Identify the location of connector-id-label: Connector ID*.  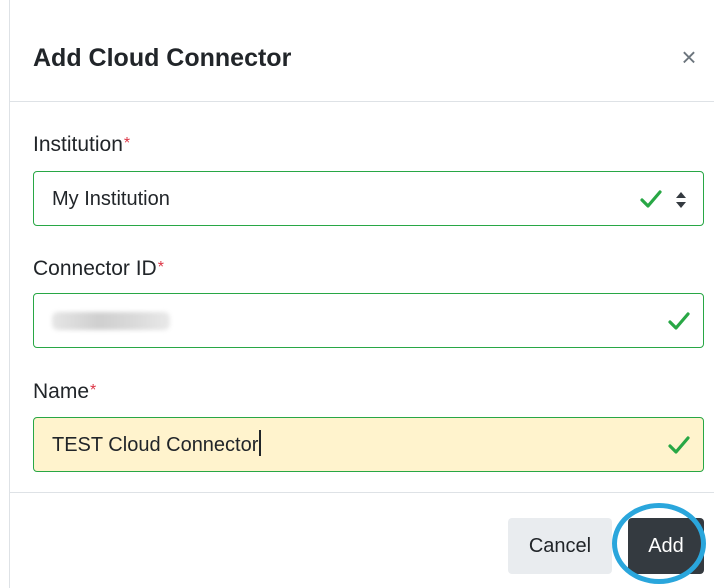
(98, 269).